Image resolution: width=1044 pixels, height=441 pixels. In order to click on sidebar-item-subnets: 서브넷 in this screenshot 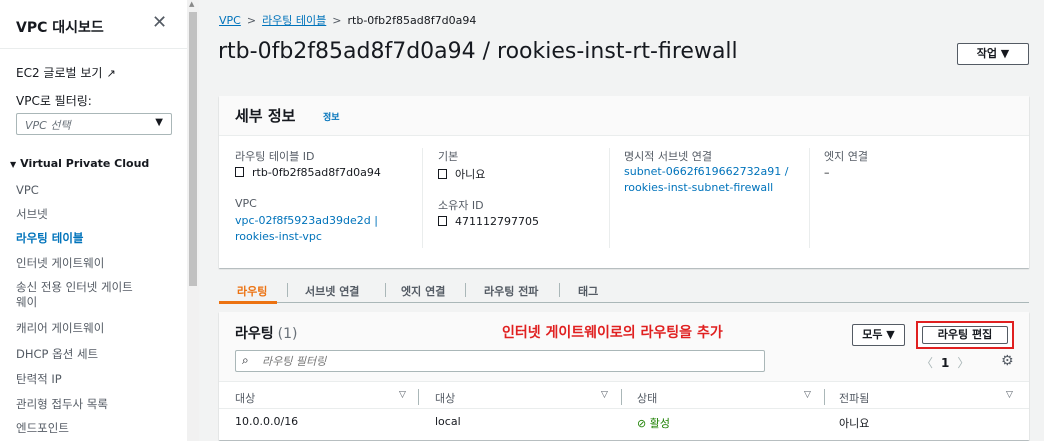, I will do `click(32, 214)`.